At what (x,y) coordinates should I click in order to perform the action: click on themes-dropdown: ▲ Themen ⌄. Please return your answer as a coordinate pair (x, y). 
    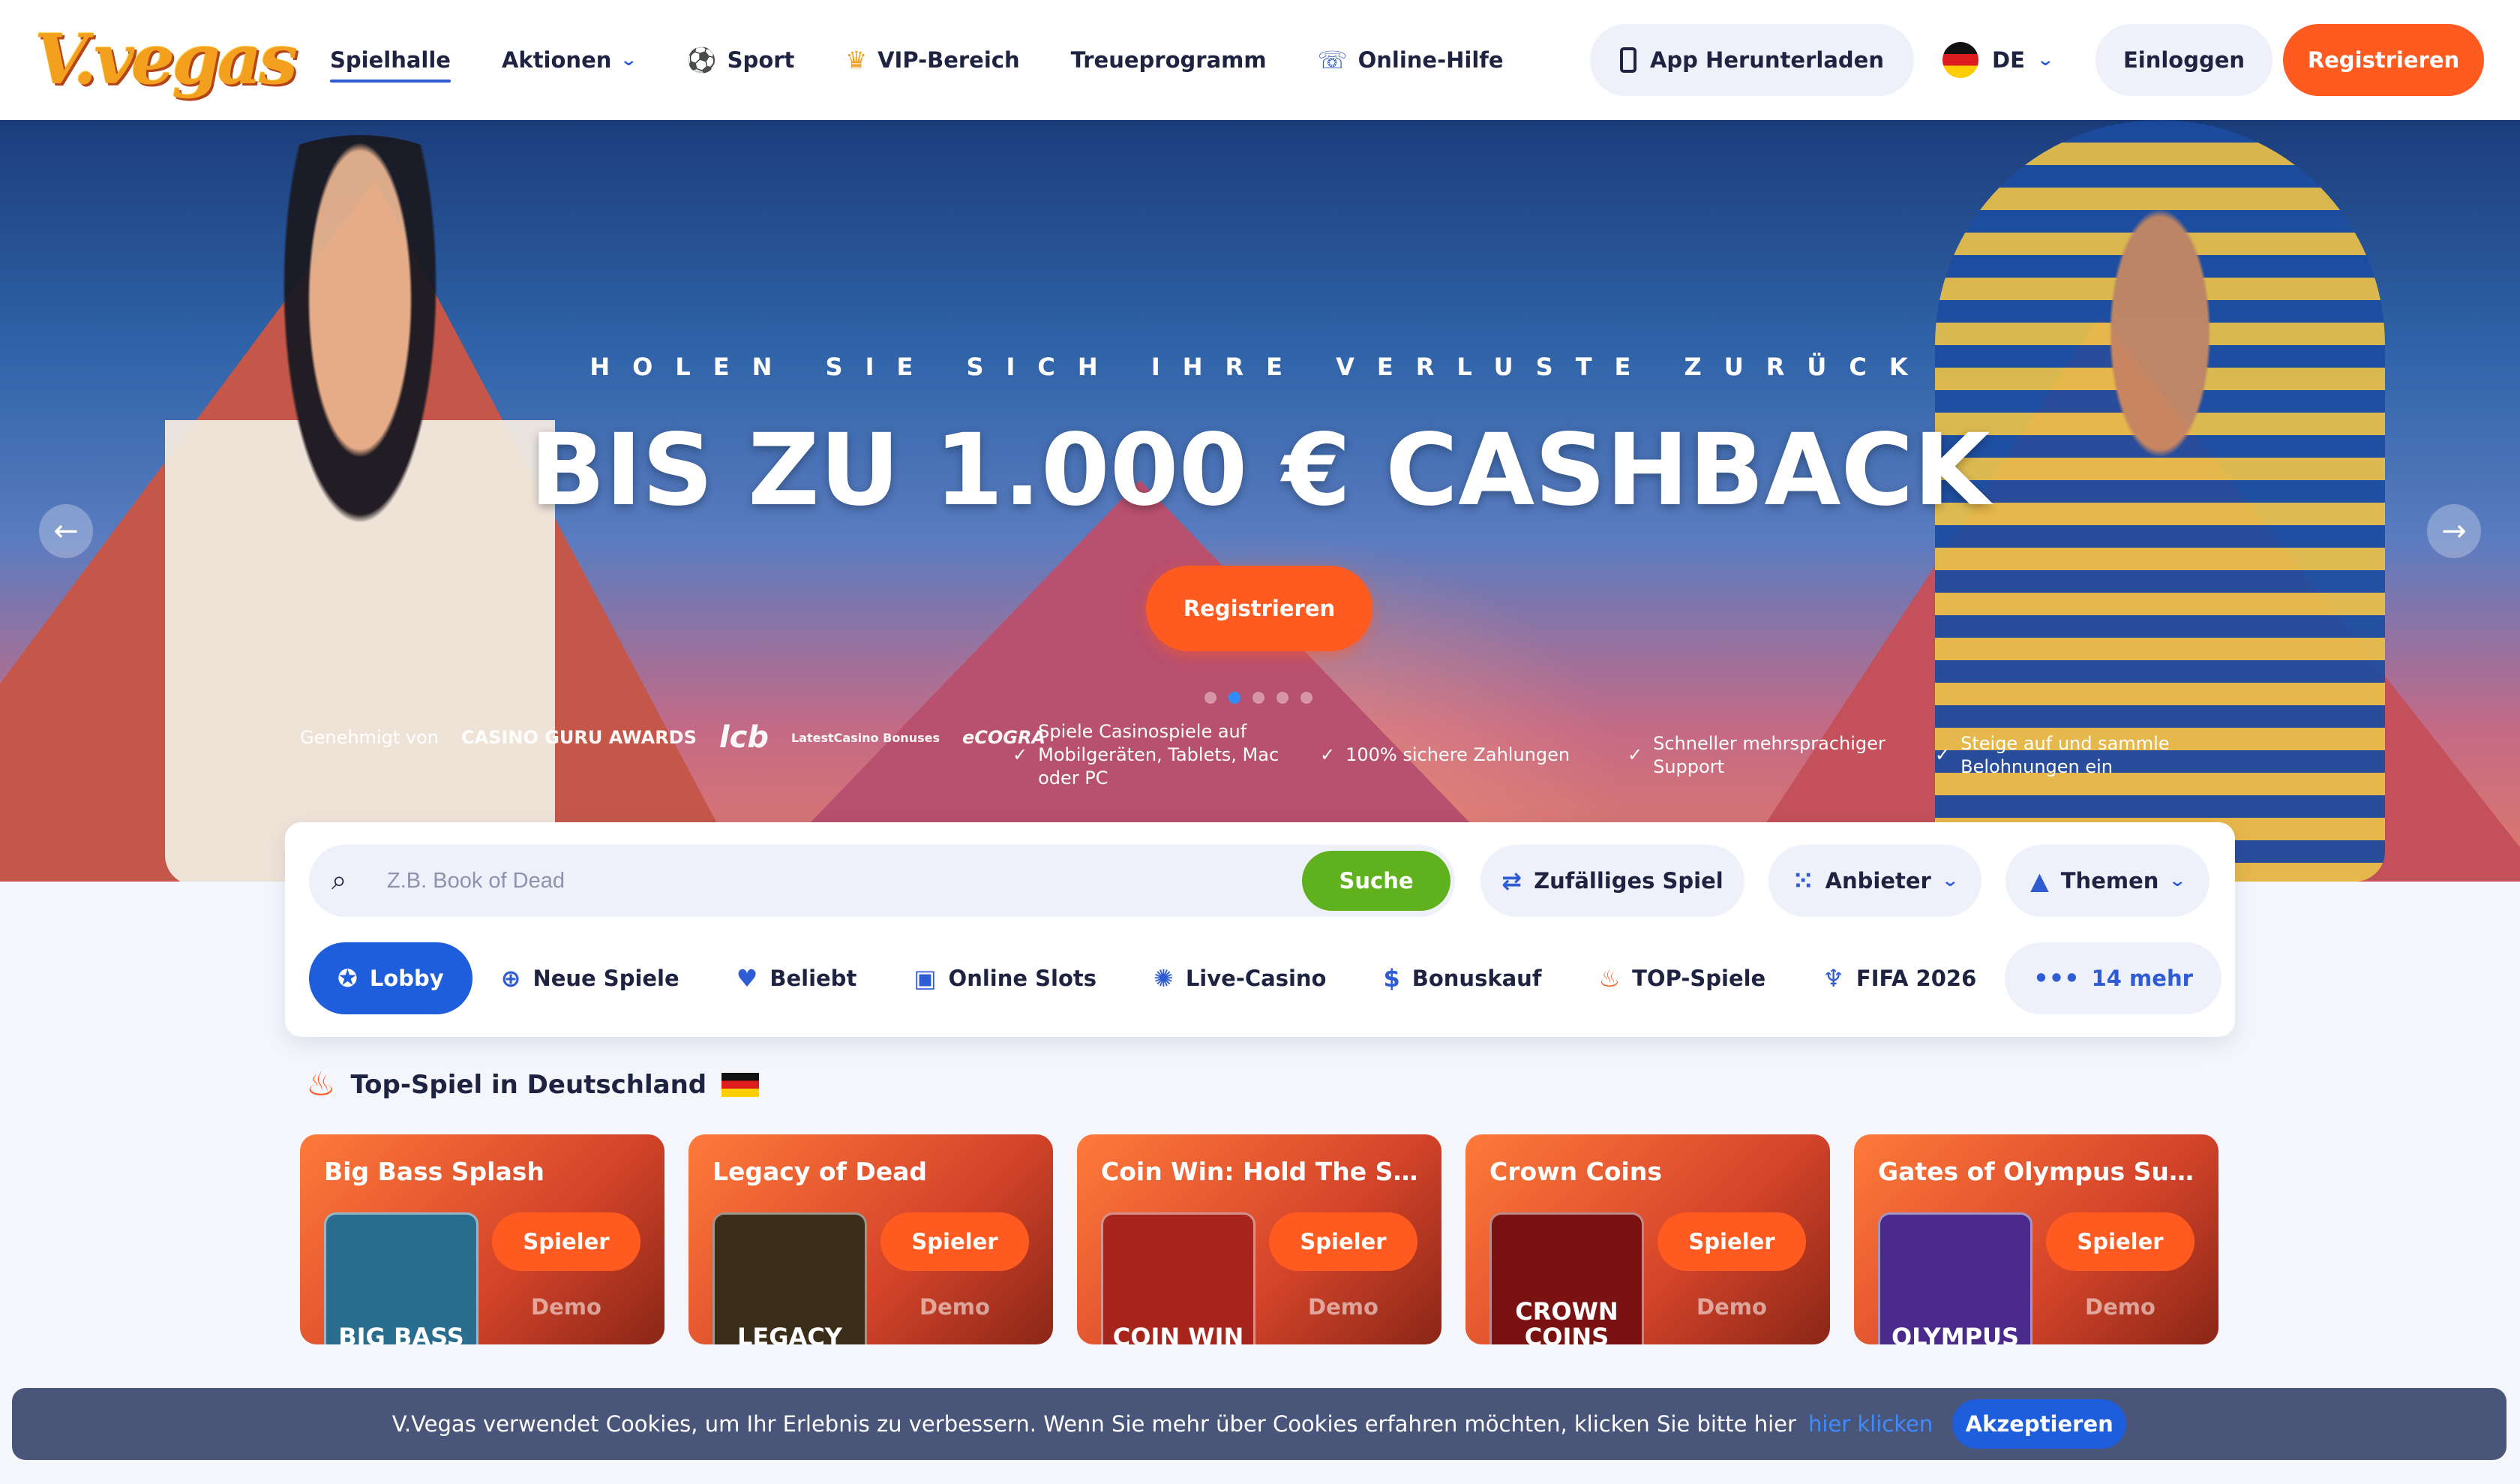
    Looking at the image, I should click on (2108, 881).